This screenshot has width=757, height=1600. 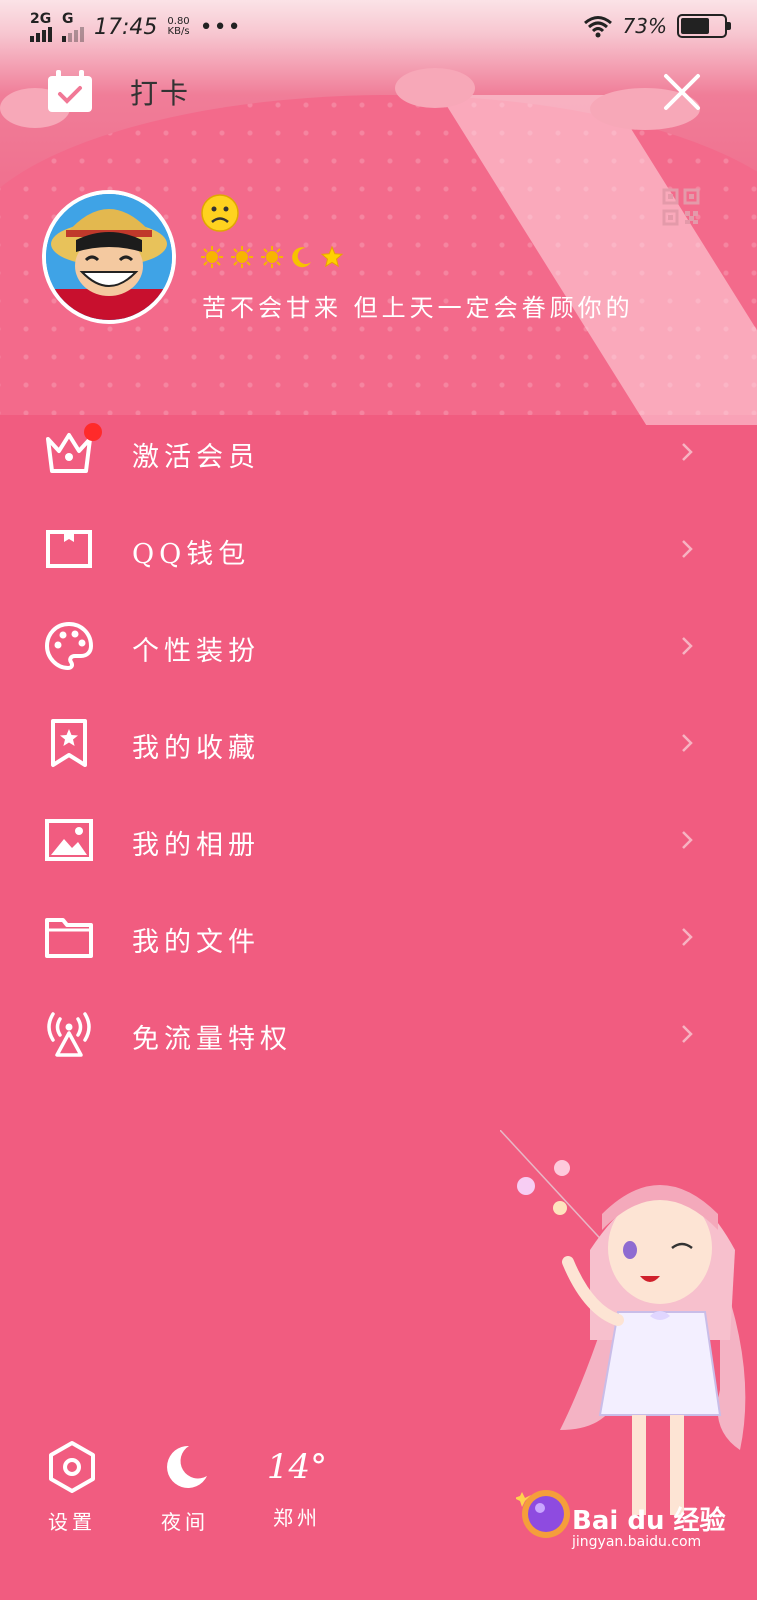 I want to click on watermark-url: jingyan.baidu.com, so click(x=637, y=1542).